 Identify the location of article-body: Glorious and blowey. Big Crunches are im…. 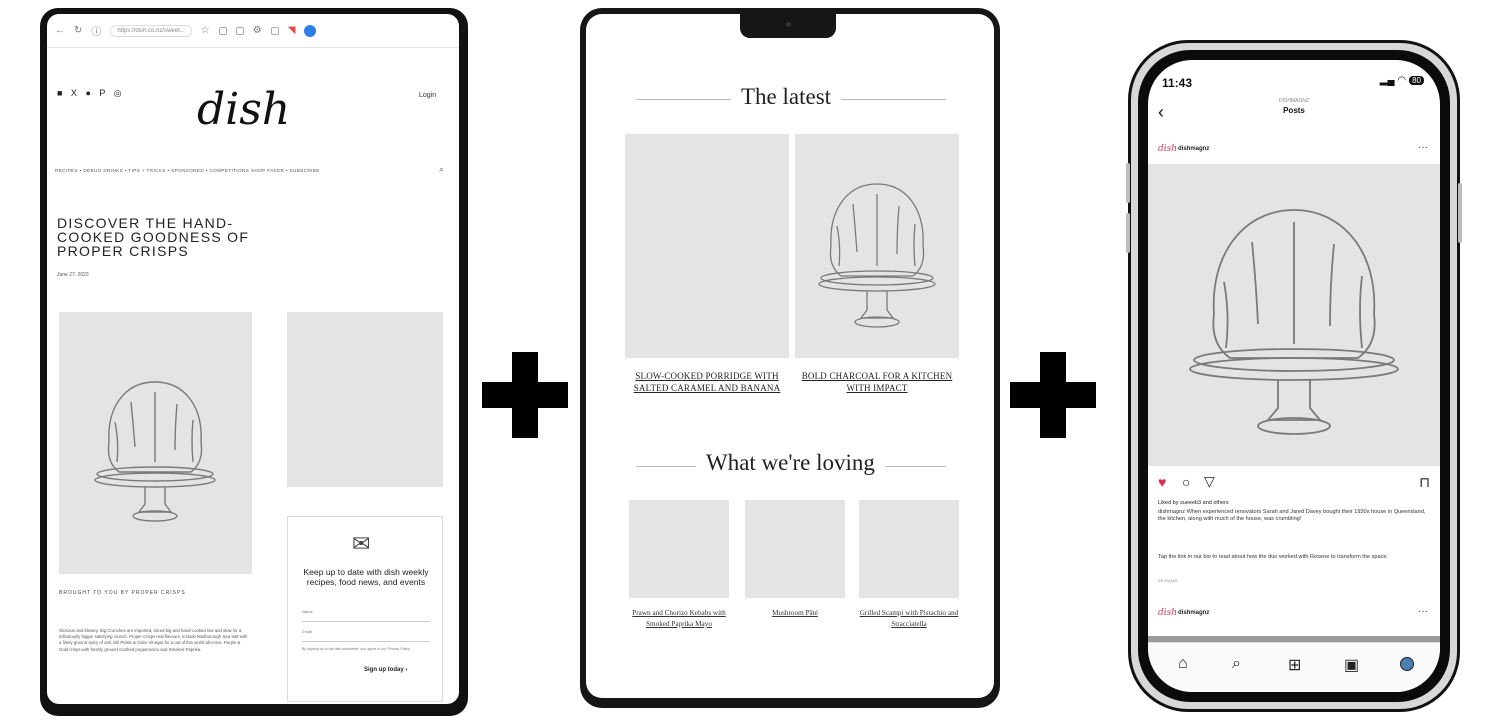
(153, 640).